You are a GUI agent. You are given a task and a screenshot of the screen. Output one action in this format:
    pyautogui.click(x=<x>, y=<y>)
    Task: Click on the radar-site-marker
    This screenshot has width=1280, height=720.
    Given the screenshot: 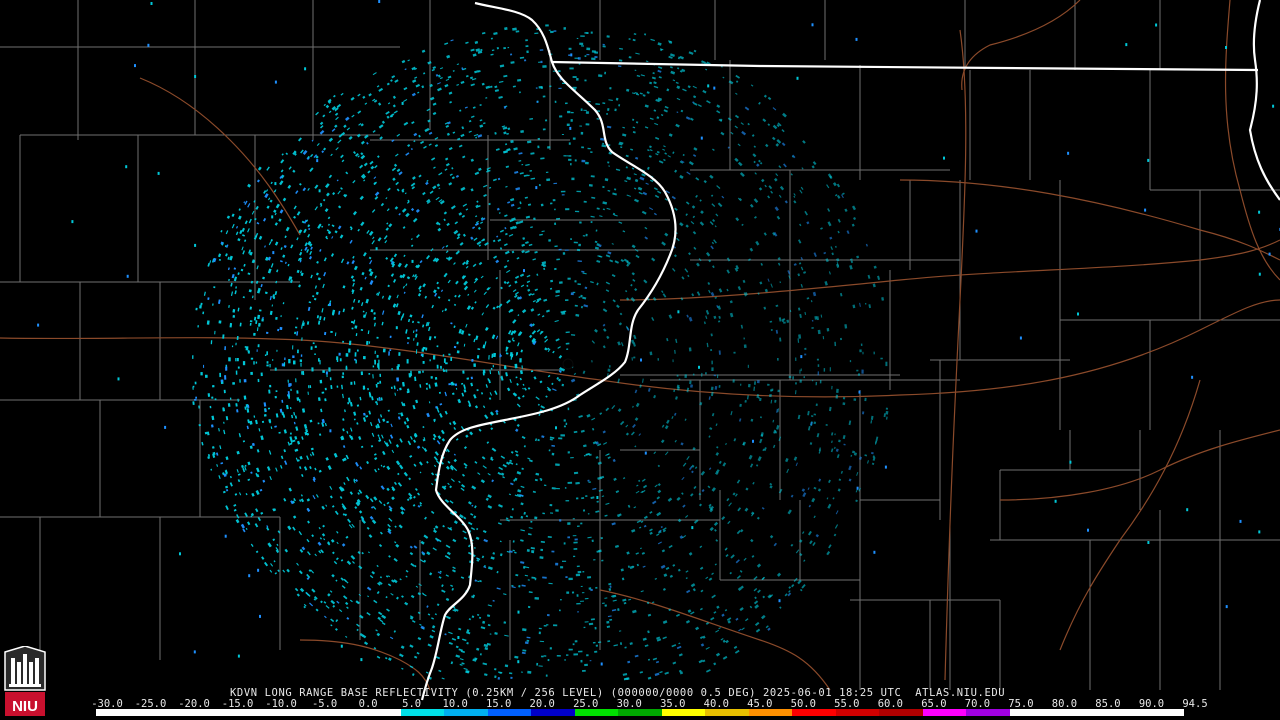 What is the action you would take?
    pyautogui.click(x=568, y=364)
    